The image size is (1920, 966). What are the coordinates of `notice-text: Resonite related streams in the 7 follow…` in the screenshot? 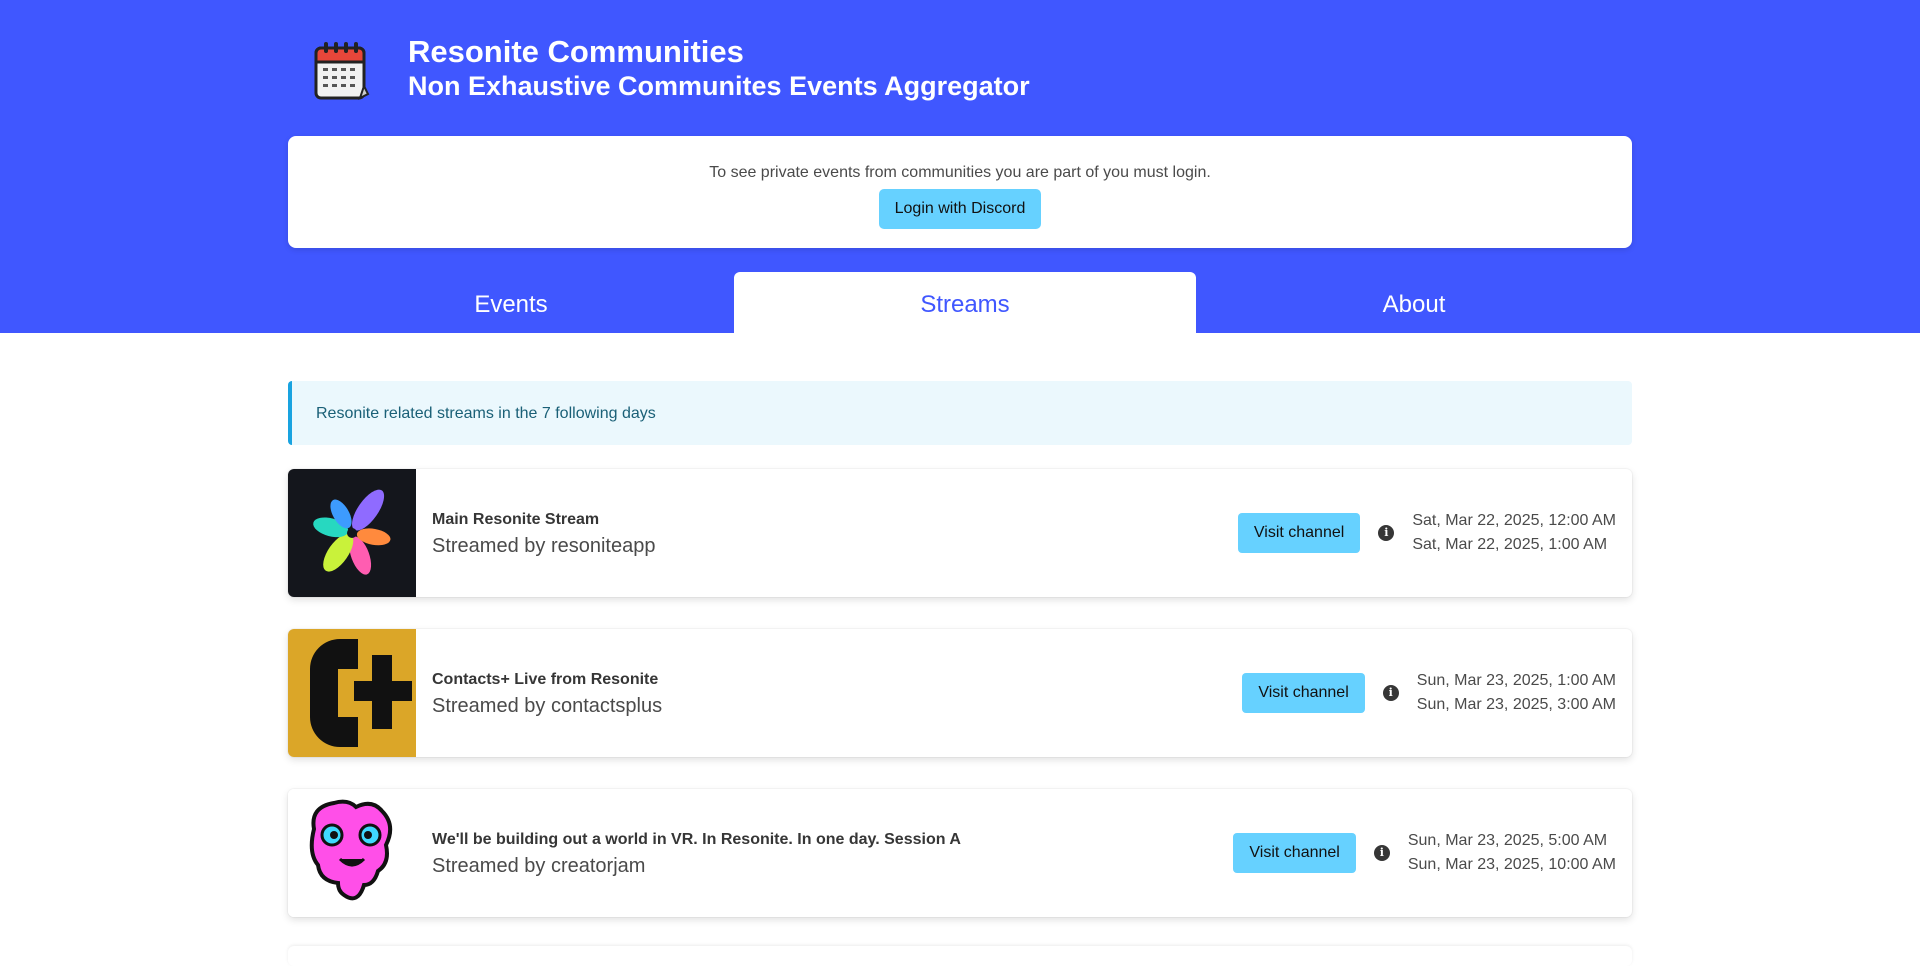 It's located at (486, 413).